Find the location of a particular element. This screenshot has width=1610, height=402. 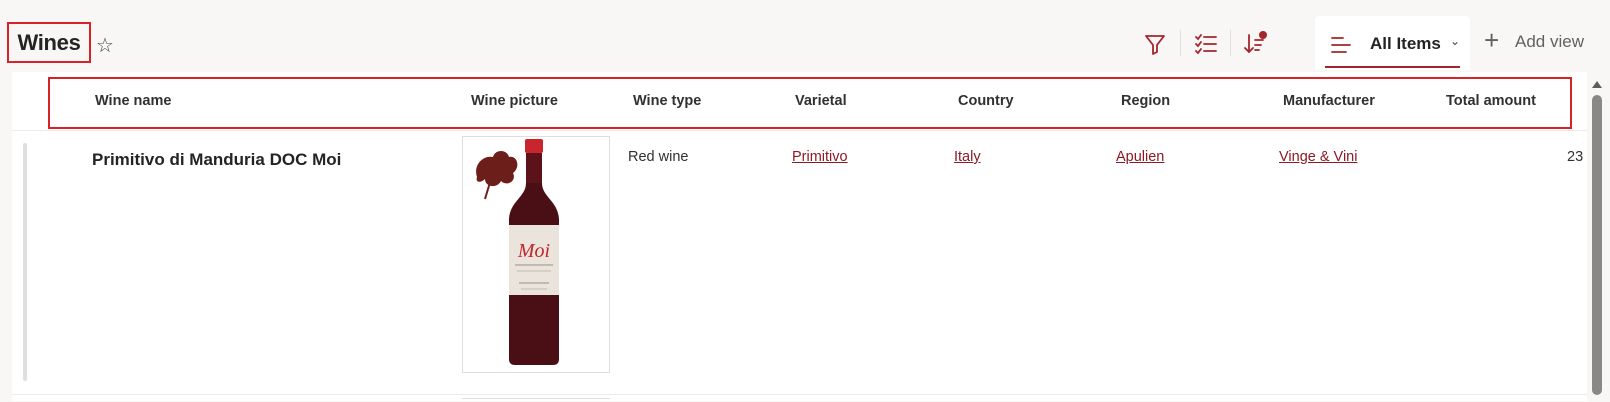

column-header-wine-type: Wine type is located at coordinates (667, 101).